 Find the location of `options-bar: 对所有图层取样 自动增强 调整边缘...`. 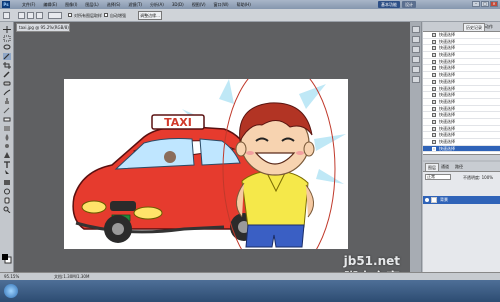

options-bar: 对所有图层取样 自动增强 调整边缘... is located at coordinates (250, 15).